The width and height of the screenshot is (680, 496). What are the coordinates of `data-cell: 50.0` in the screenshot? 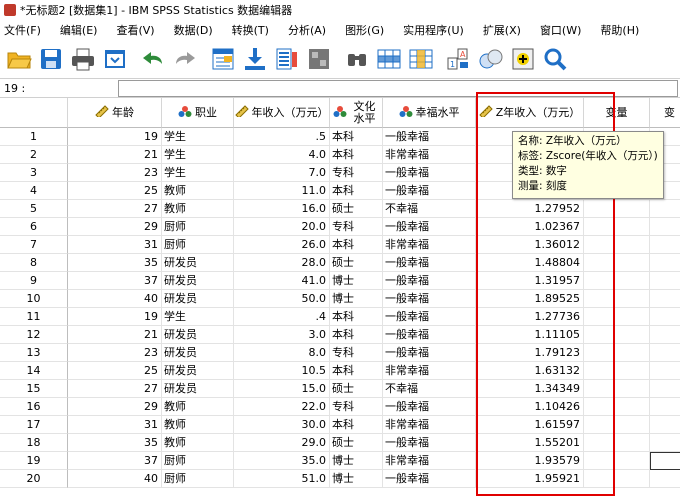 It's located at (282, 299).